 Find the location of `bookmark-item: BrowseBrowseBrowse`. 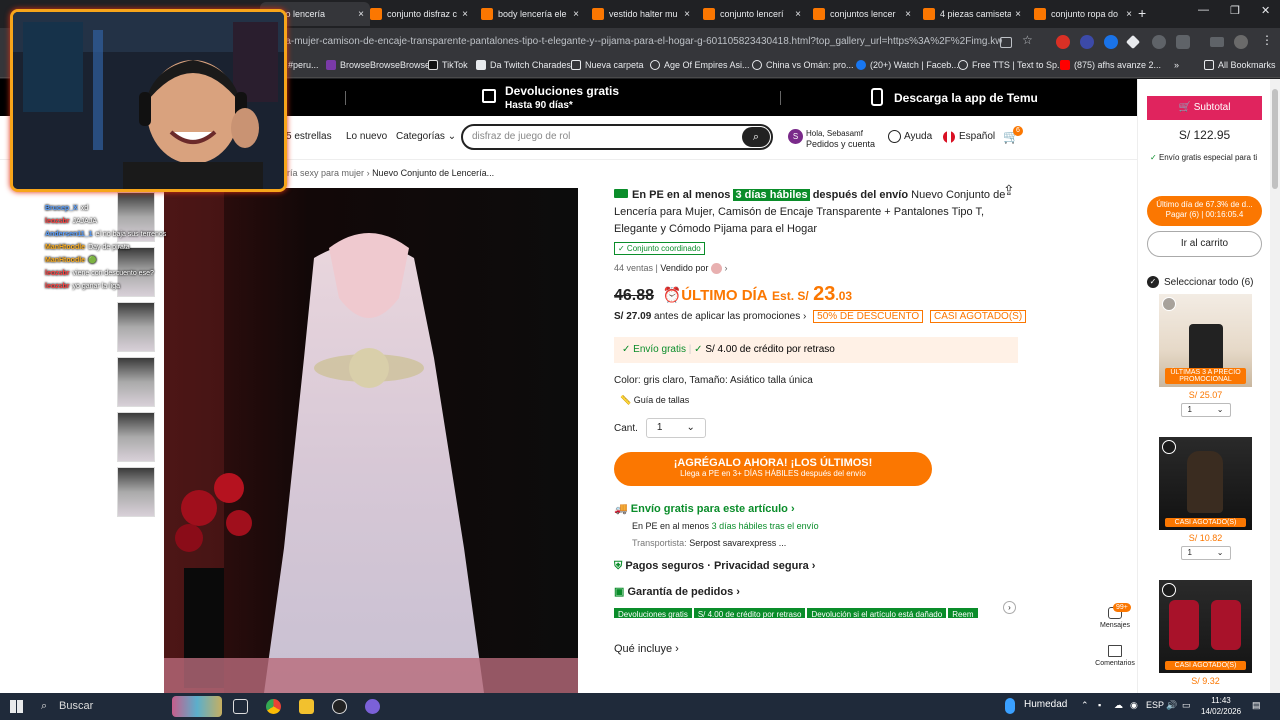

bookmark-item: BrowseBrowseBrowse is located at coordinates (378, 65).